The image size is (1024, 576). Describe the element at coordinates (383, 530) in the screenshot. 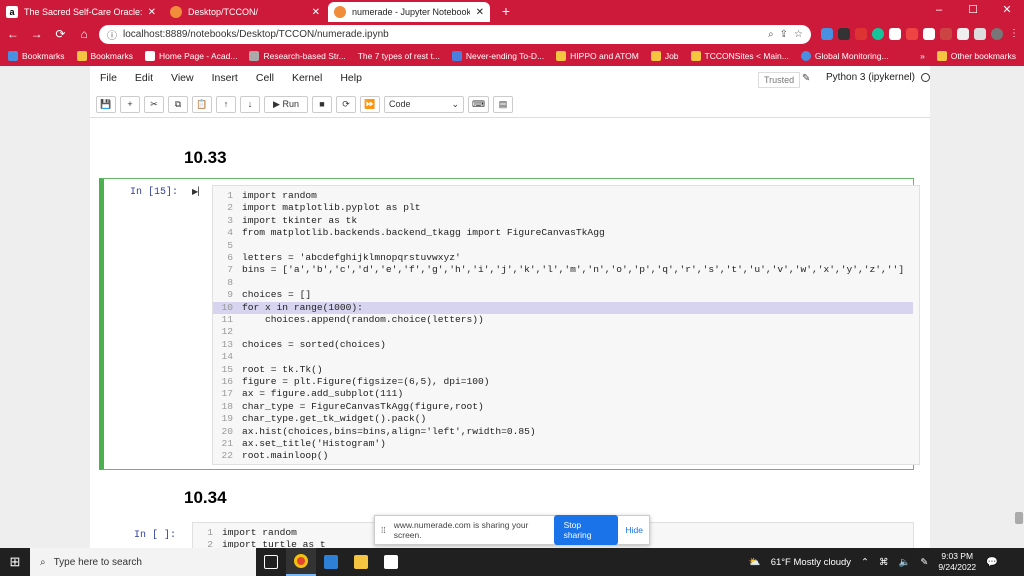

I see `drag-handle-icon: ⁞⁞` at that location.